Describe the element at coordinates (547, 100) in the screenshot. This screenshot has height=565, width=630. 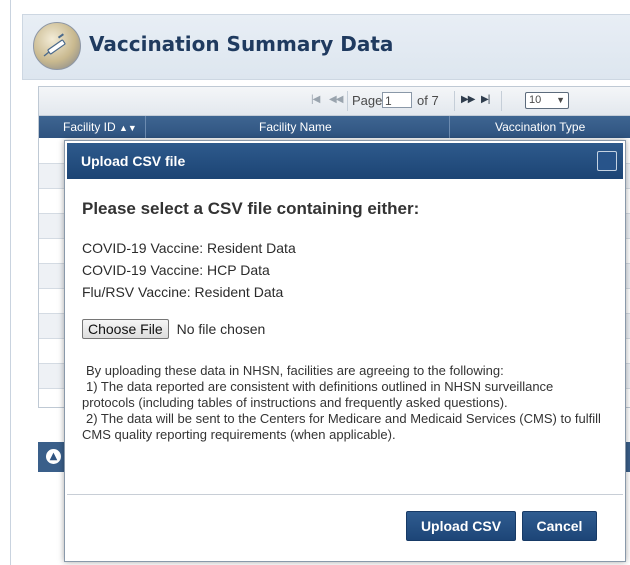
I see `page-size-select: 10 ▼` at that location.